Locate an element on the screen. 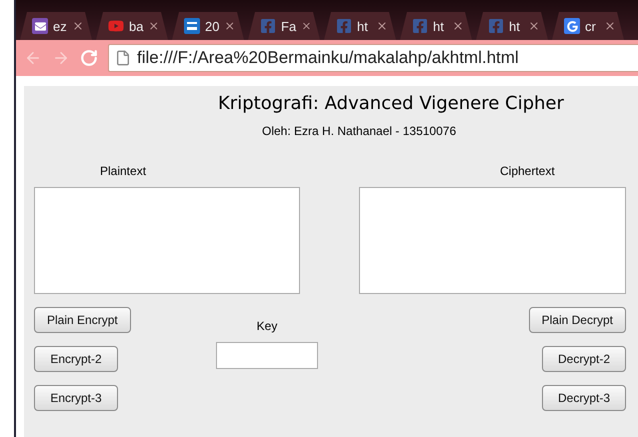 The image size is (638, 437). encrypt-button: Encrypt-2 is located at coordinates (76, 359).